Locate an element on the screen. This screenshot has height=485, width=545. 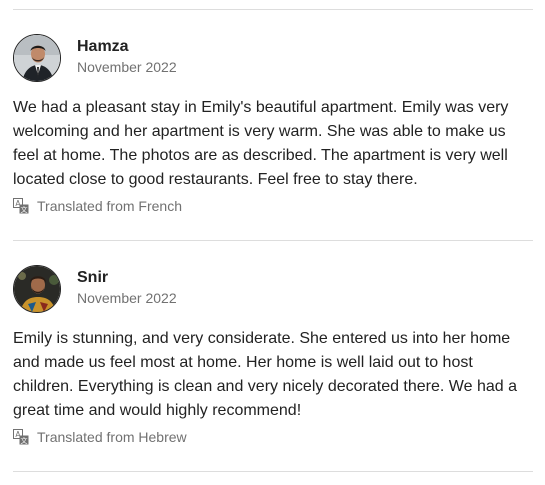
review-divider is located at coordinates (273, 240).